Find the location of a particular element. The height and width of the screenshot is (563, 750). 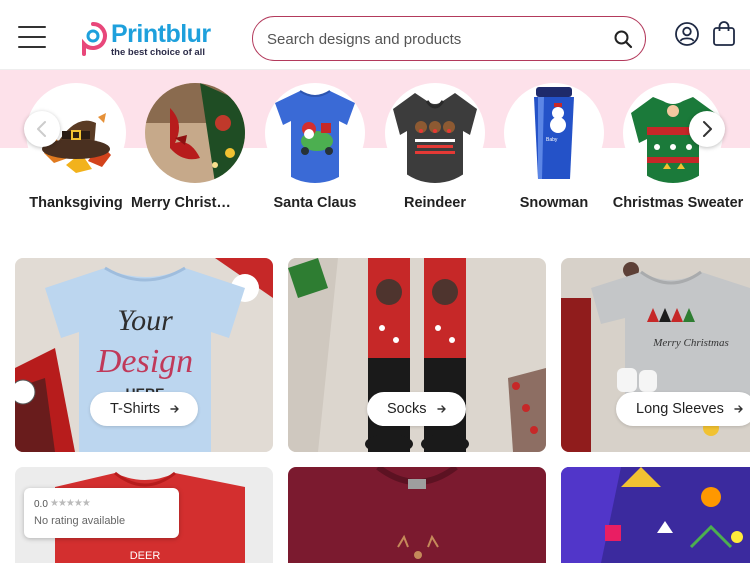

category-santa-claus: Santa Claus is located at coordinates (315, 150).